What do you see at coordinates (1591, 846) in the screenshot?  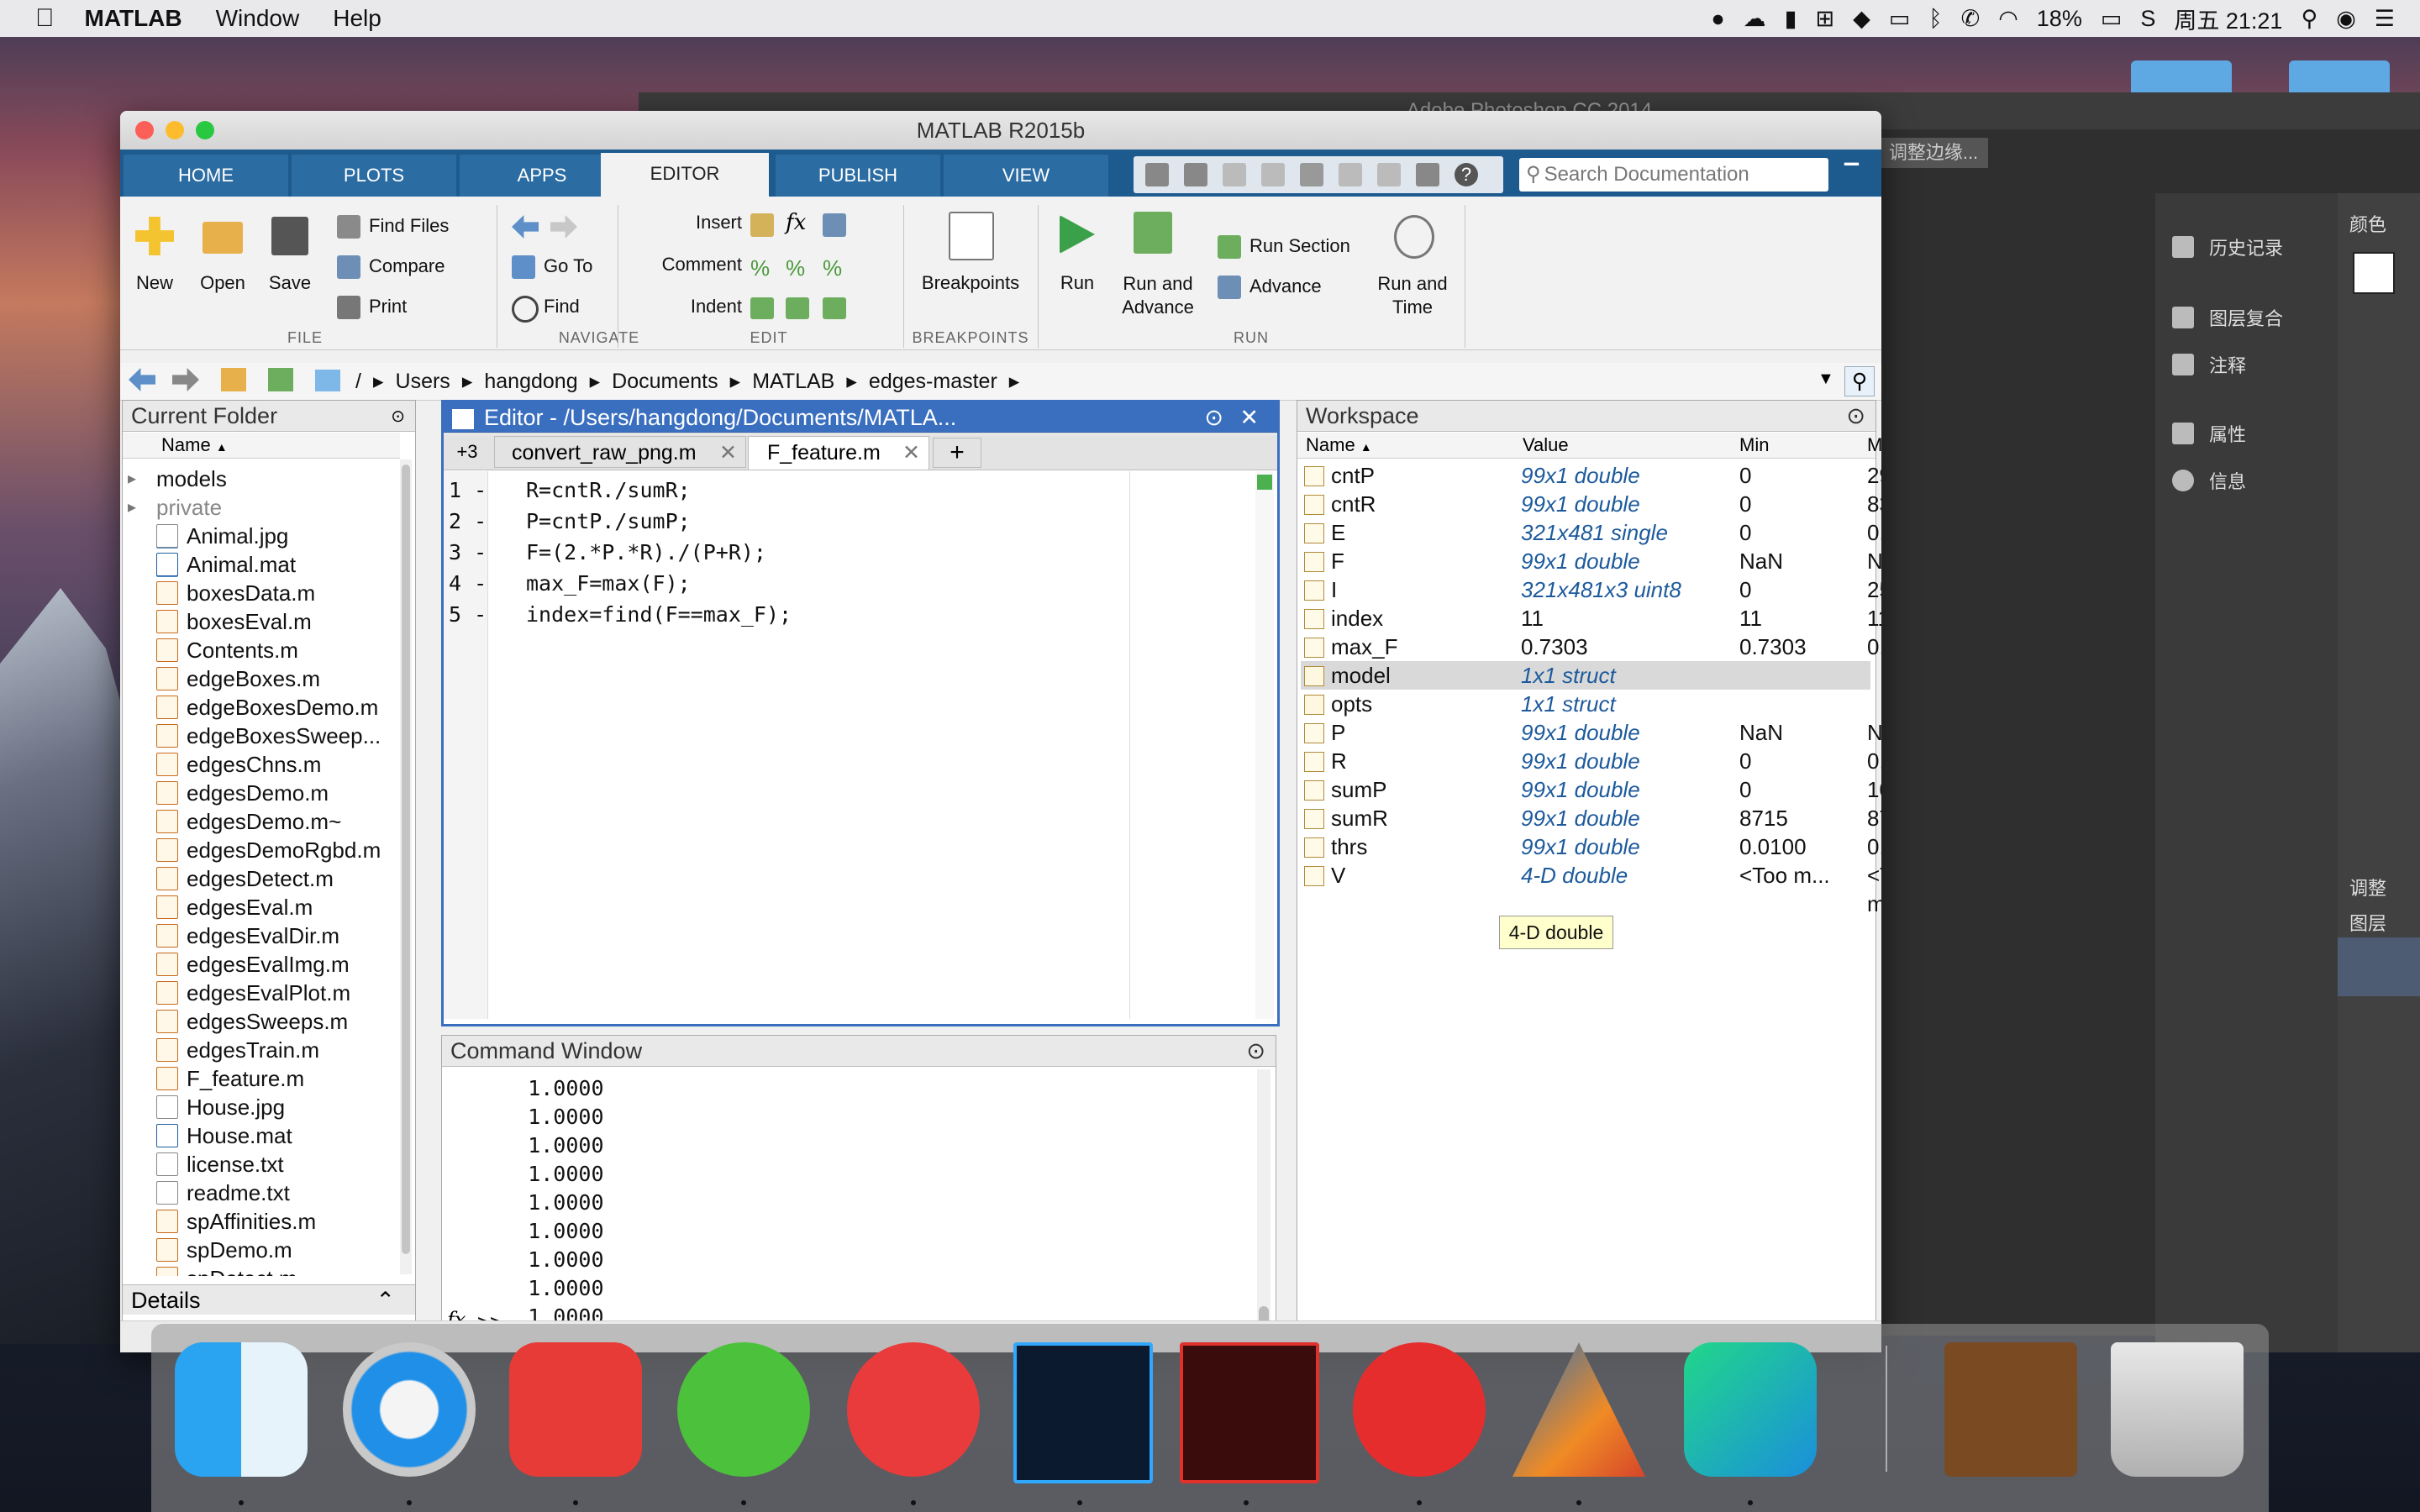 I see `table-row: thrs 99x1 double 0.0100 0.9900` at bounding box center [1591, 846].